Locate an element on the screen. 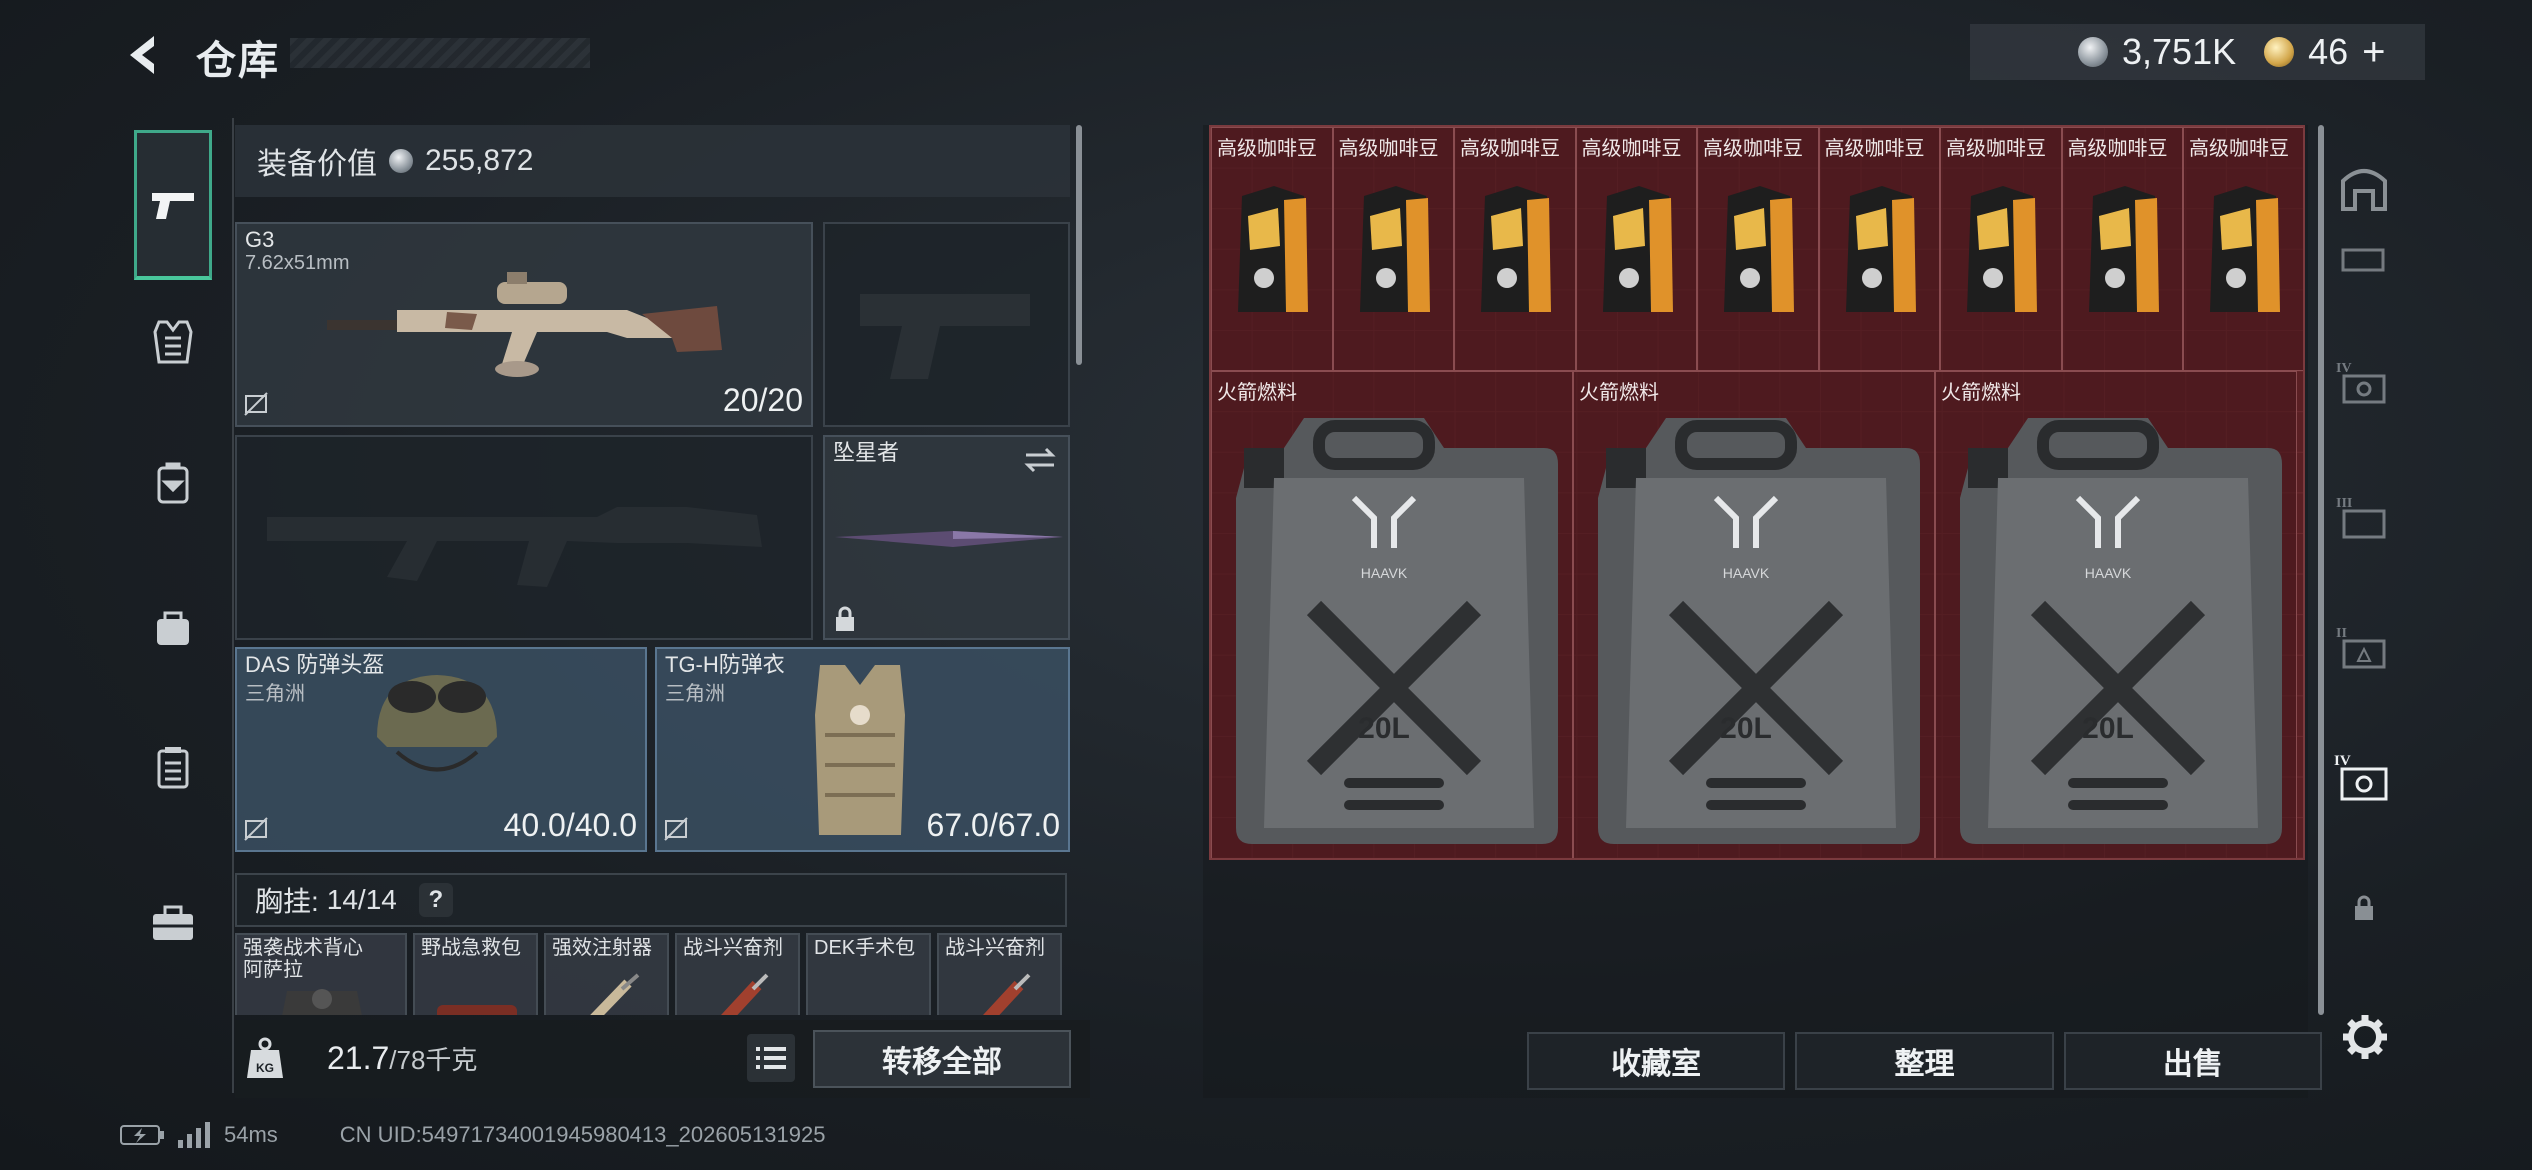 The image size is (2532, 1170). no-insurance-icon is located at coordinates (676, 829).